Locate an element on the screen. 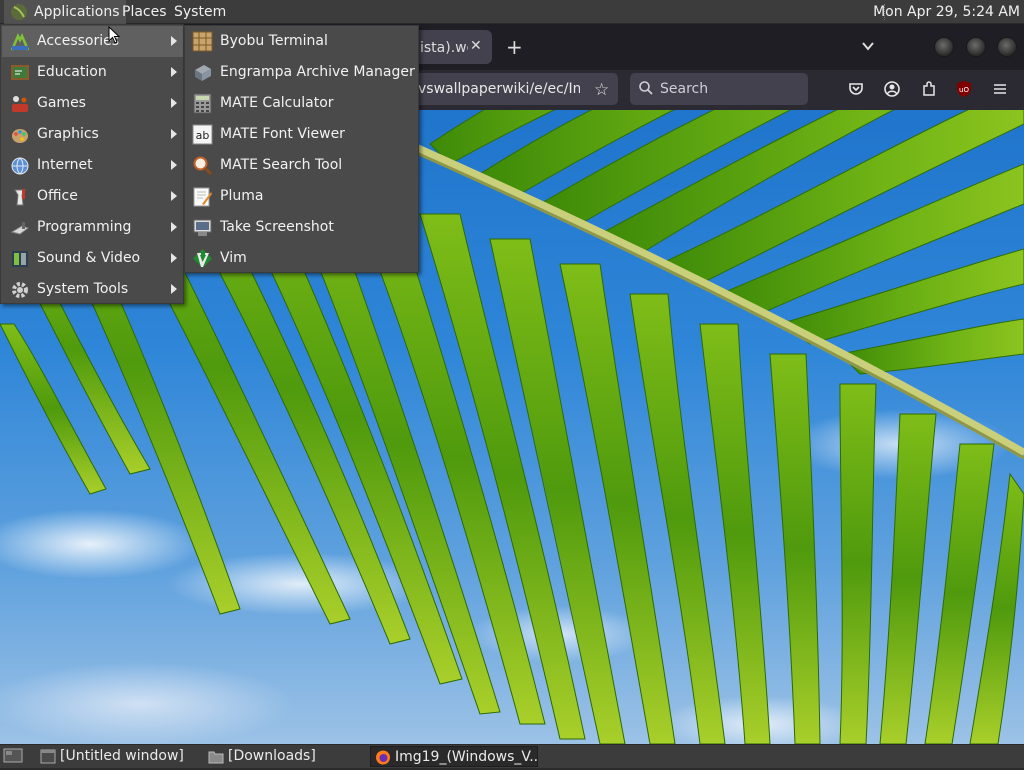 This screenshot has width=1024, height=770. sound-video-icon is located at coordinates (20, 259).